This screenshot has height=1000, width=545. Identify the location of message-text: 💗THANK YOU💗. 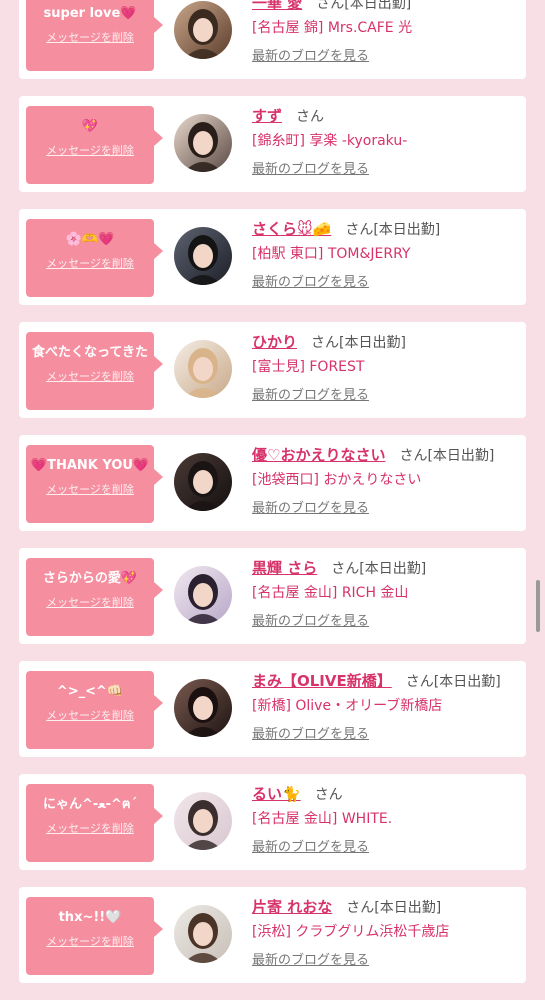
(90, 465).